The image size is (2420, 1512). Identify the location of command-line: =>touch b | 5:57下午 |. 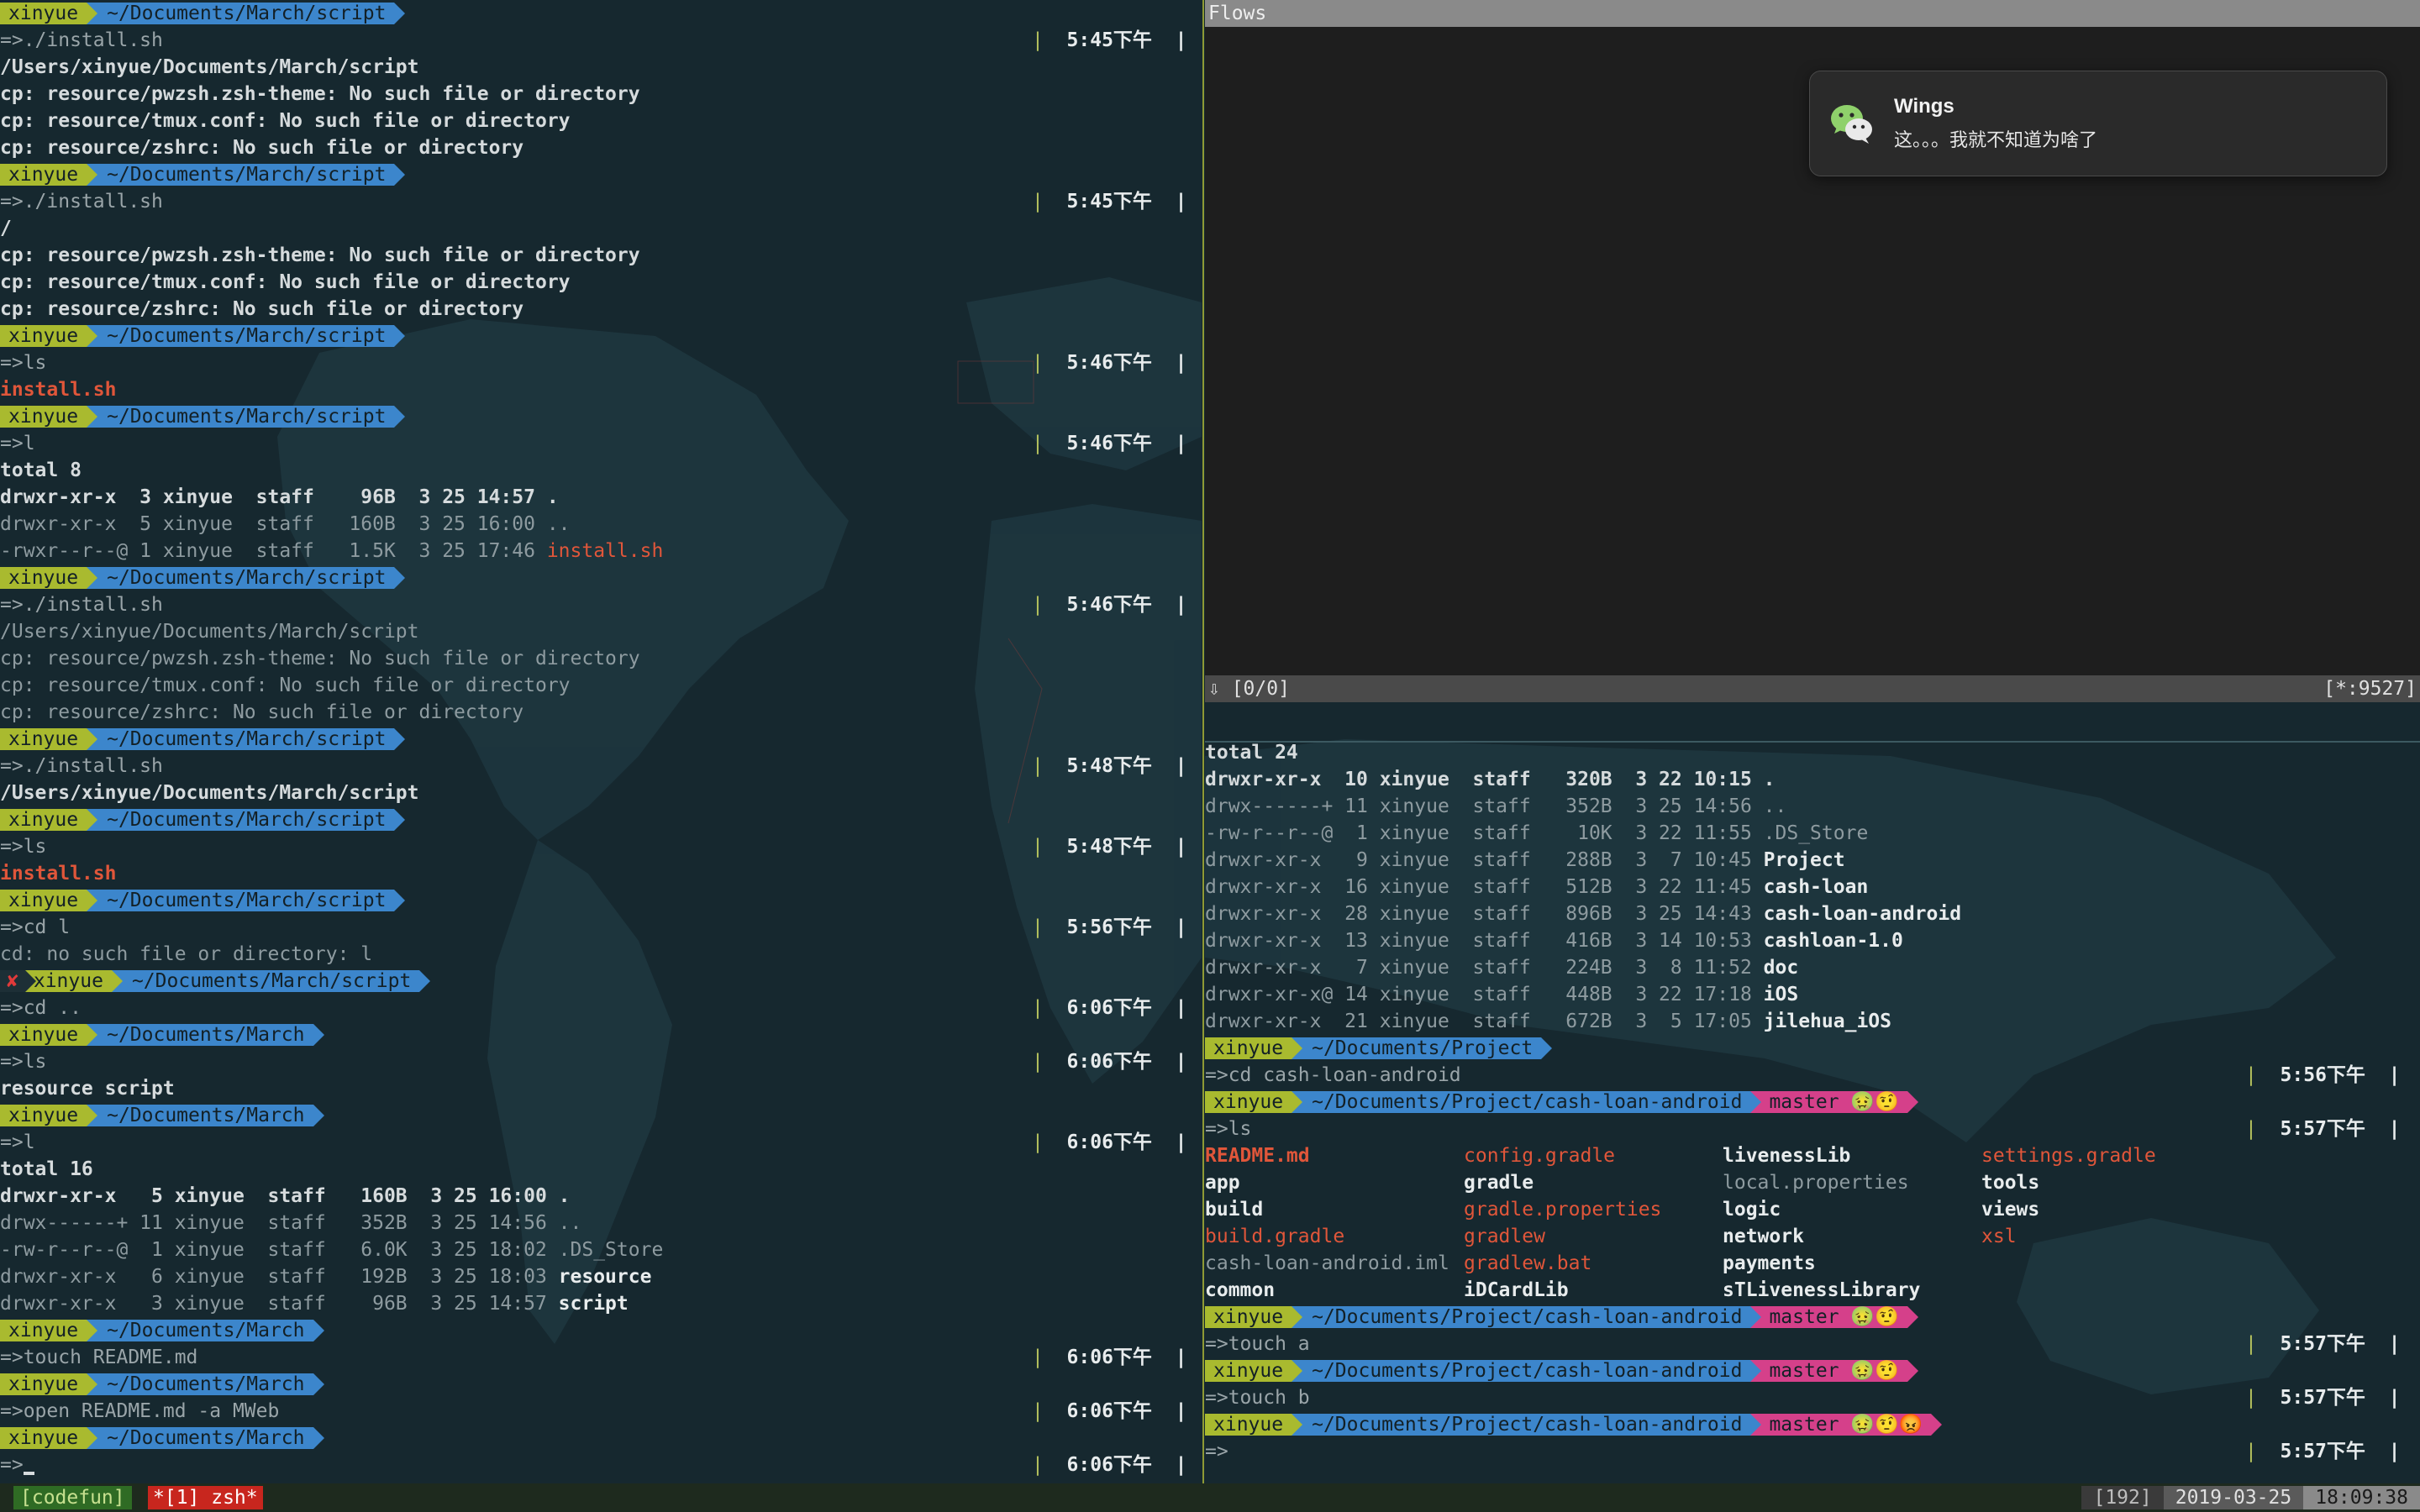
(1812, 1397).